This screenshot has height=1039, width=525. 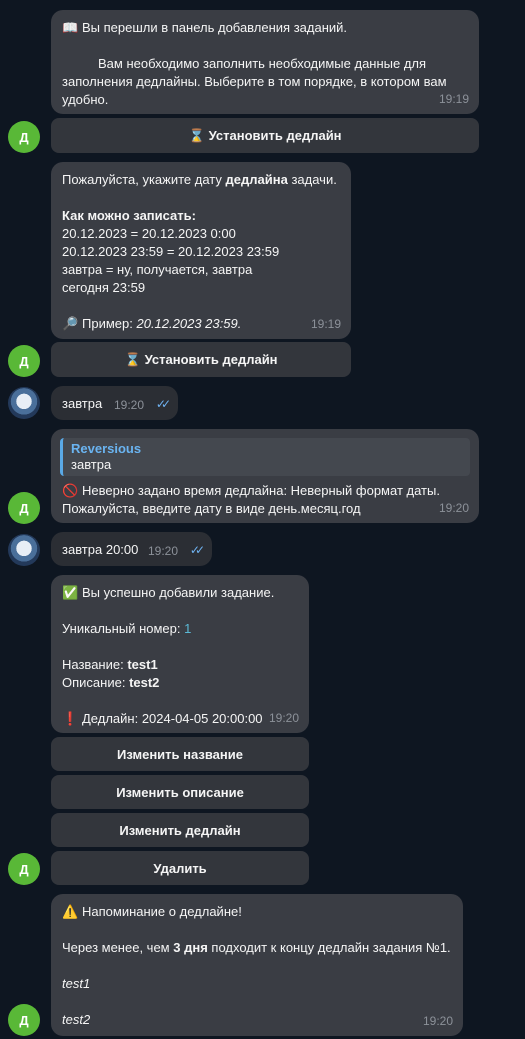 I want to click on message-line: 20.12.2023 = 20.12.2023 0:00, so click(x=149, y=233).